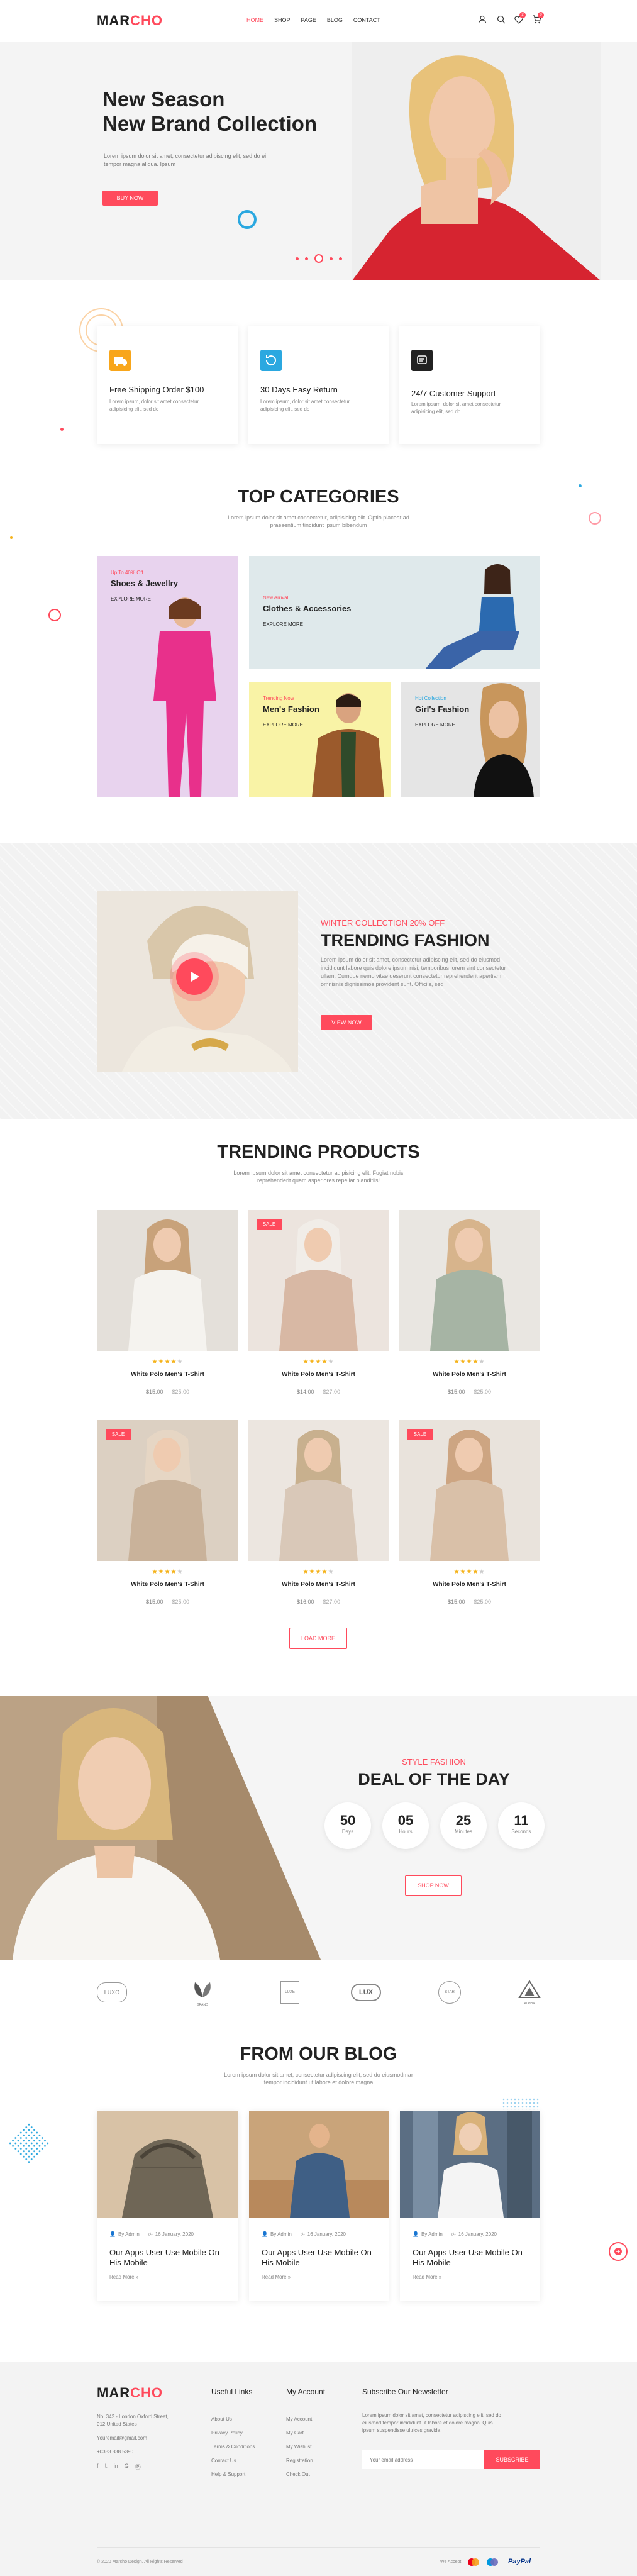 This screenshot has height=2576, width=637. Describe the element at coordinates (450, 1992) in the screenshot. I see `brand-logo-5: STAR` at that location.